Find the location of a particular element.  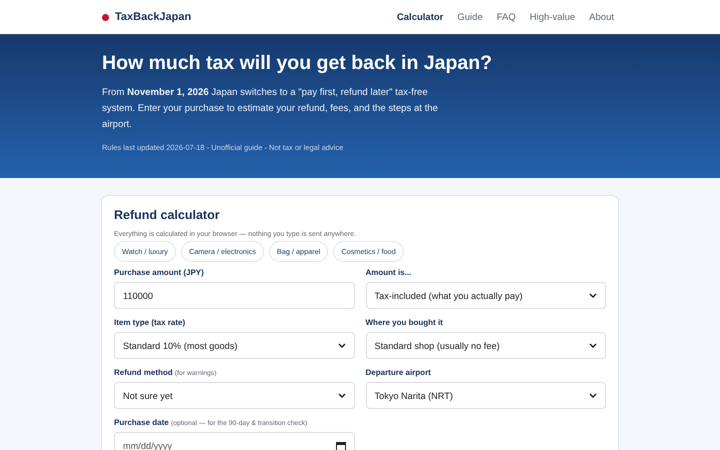

nav-link: Calculator is located at coordinates (420, 17).